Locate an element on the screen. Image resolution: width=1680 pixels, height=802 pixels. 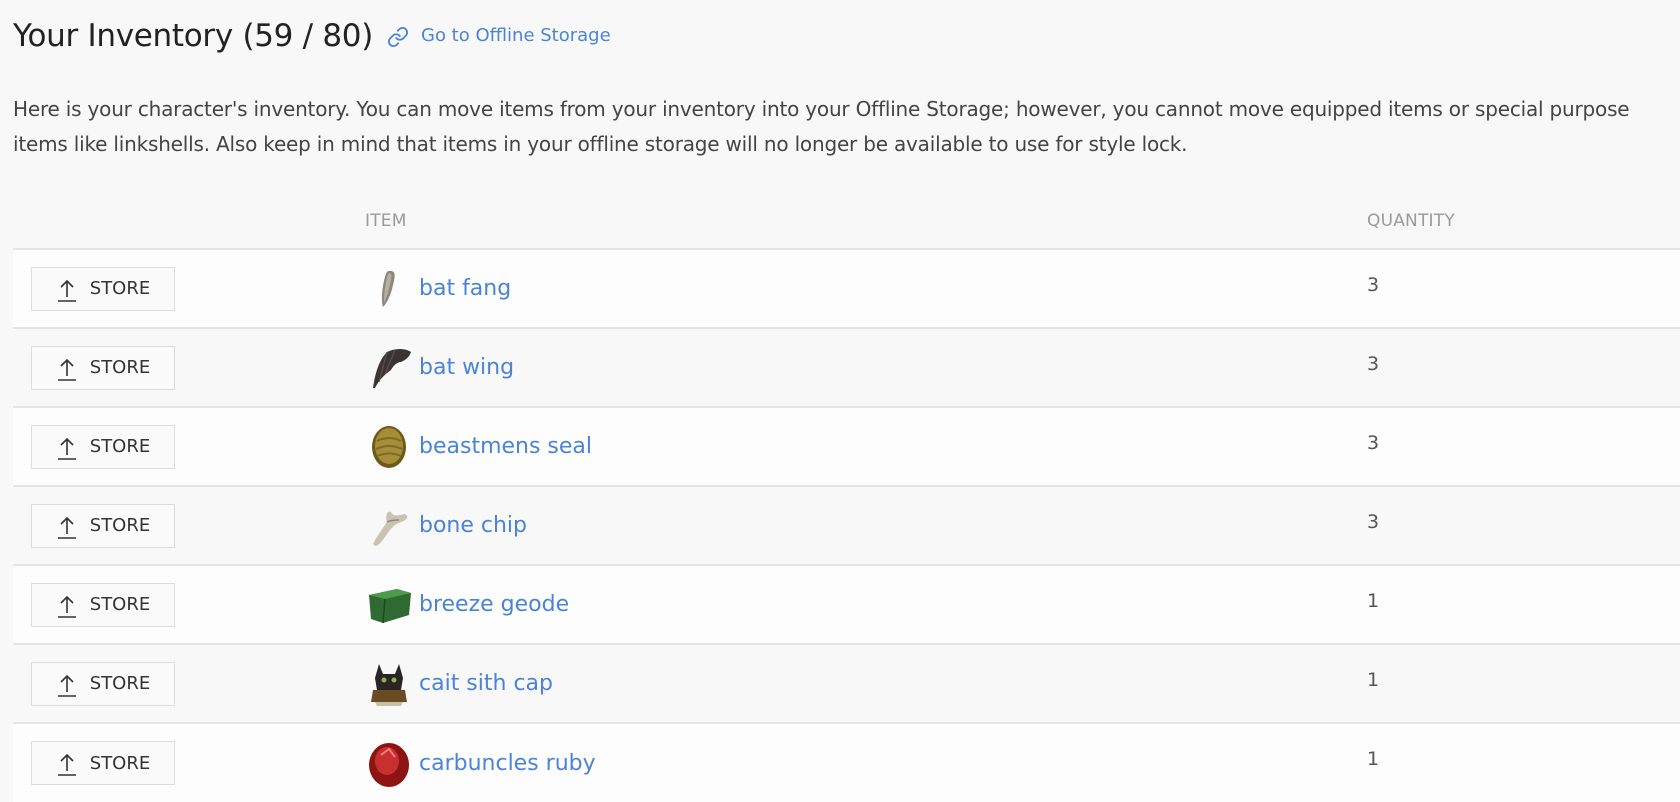
item-name-link: beastmens seal is located at coordinates (505, 446).